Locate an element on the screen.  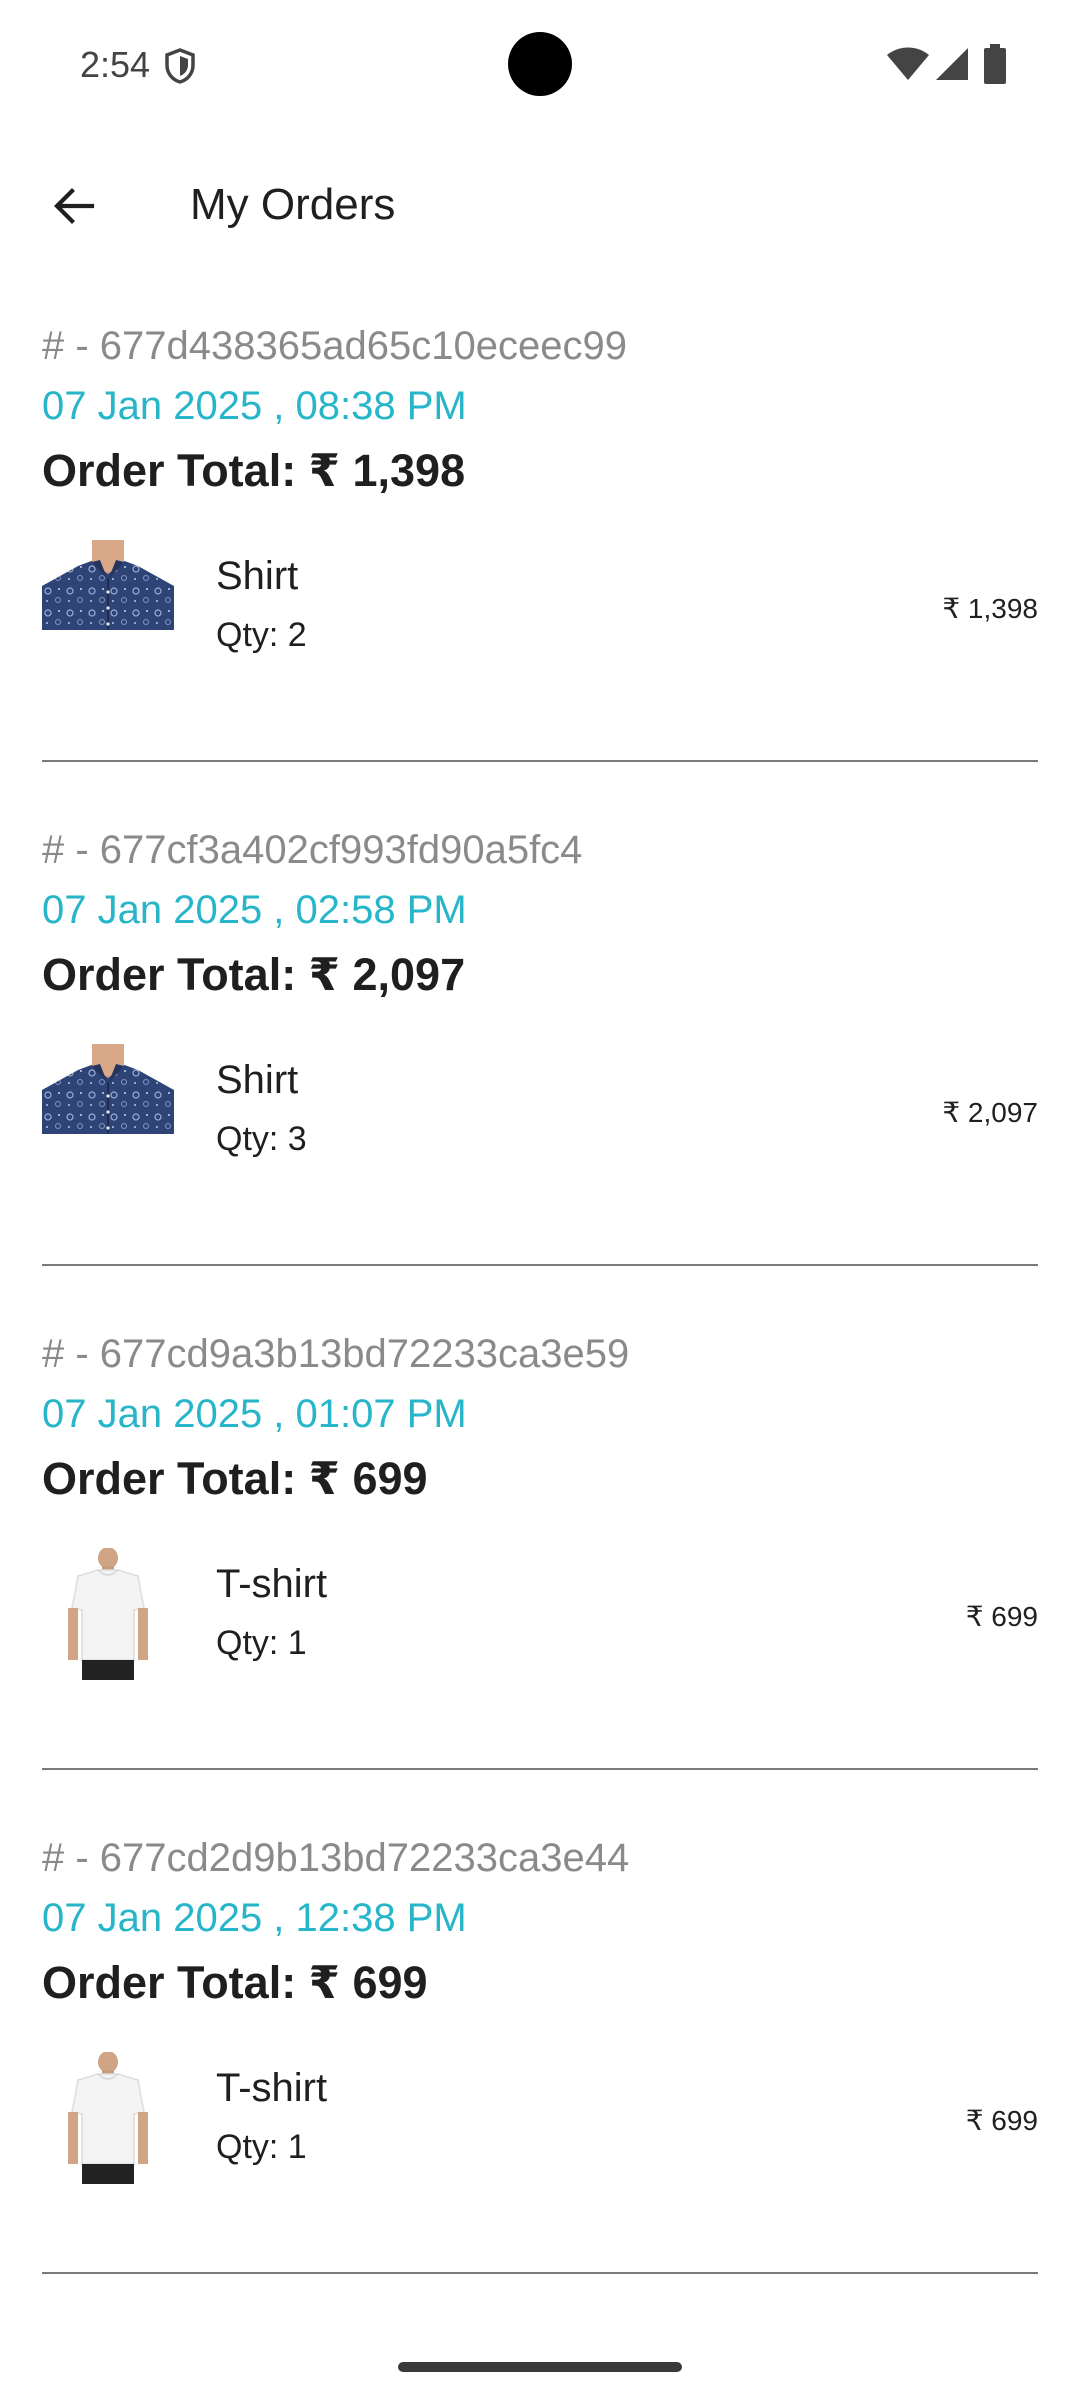
item-price: ₹ 1,398 is located at coordinates (990, 608).